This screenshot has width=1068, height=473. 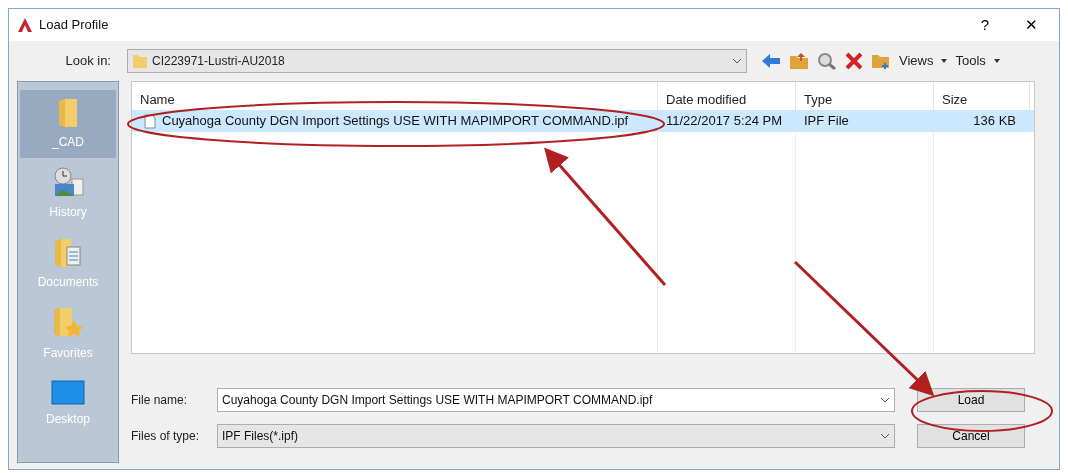 I want to click on table-cell-text: 11/22/2017 5:24 PM, so click(x=724, y=121).